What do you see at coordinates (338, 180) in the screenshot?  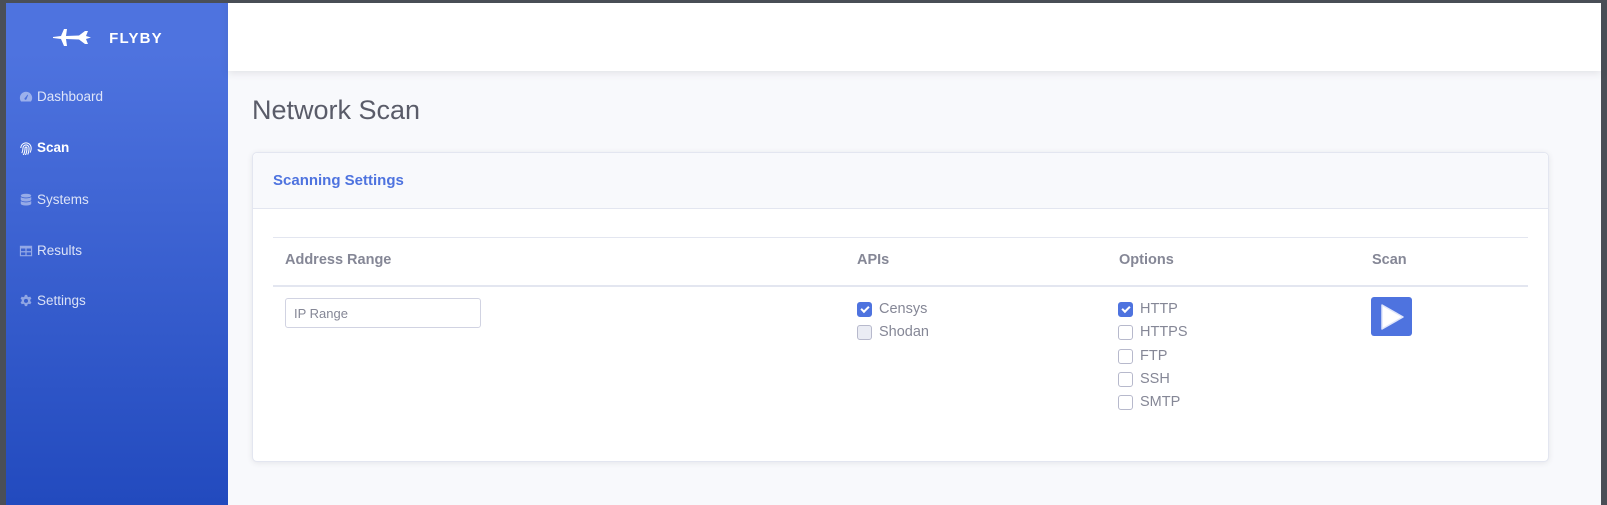 I see `card-title: Scanning Settings` at bounding box center [338, 180].